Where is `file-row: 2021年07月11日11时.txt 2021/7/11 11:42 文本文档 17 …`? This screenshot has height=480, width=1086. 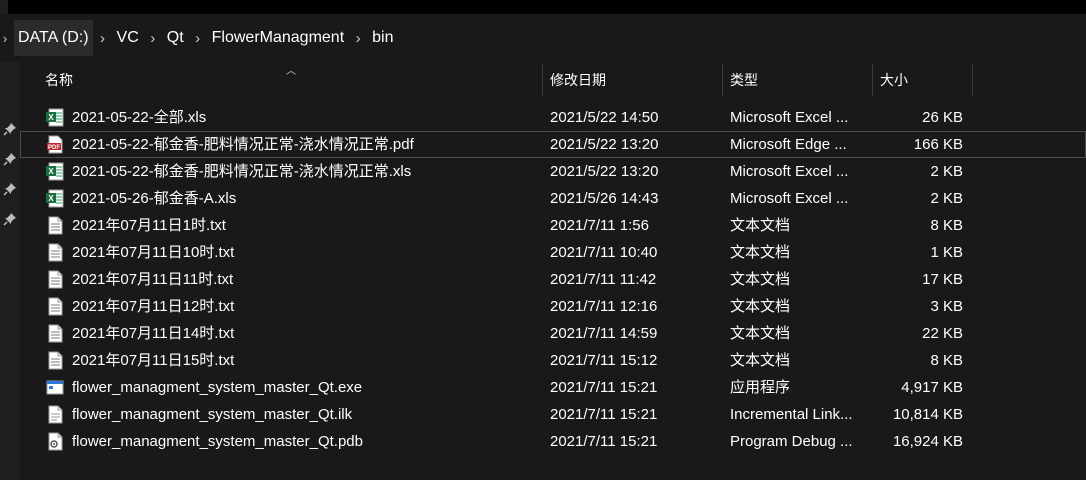 file-row: 2021年07月11日11时.txt 2021/7/11 11:42 文本文档 17 … is located at coordinates (553, 279).